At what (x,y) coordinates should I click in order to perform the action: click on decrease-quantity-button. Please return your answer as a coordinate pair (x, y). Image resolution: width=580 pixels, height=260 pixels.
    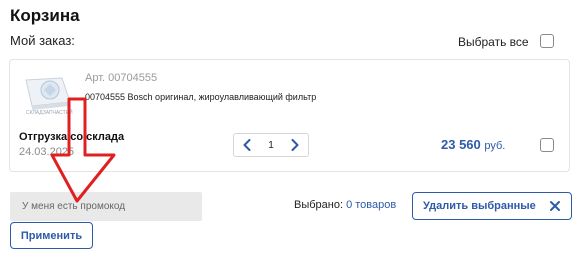
    Looking at the image, I should click on (247, 145).